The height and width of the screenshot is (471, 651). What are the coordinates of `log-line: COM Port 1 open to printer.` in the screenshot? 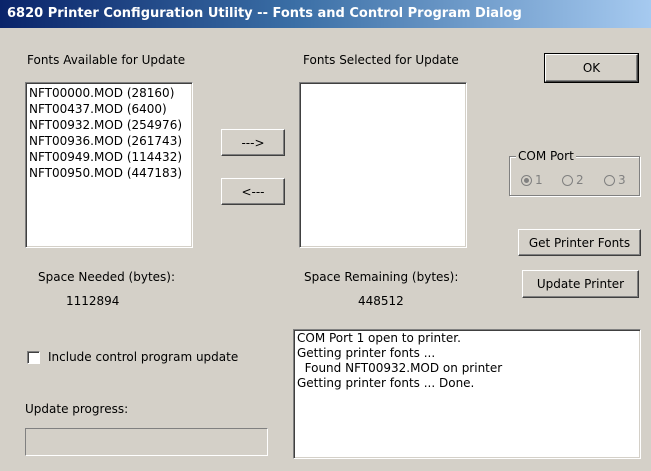 It's located at (379, 338).